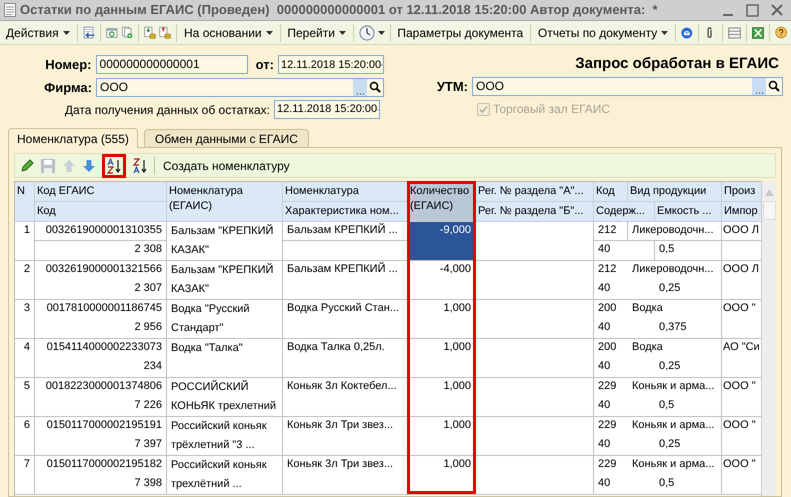 This screenshot has width=791, height=497. Describe the element at coordinates (140, 166) in the screenshot. I see `sort-descending-icon` at that location.